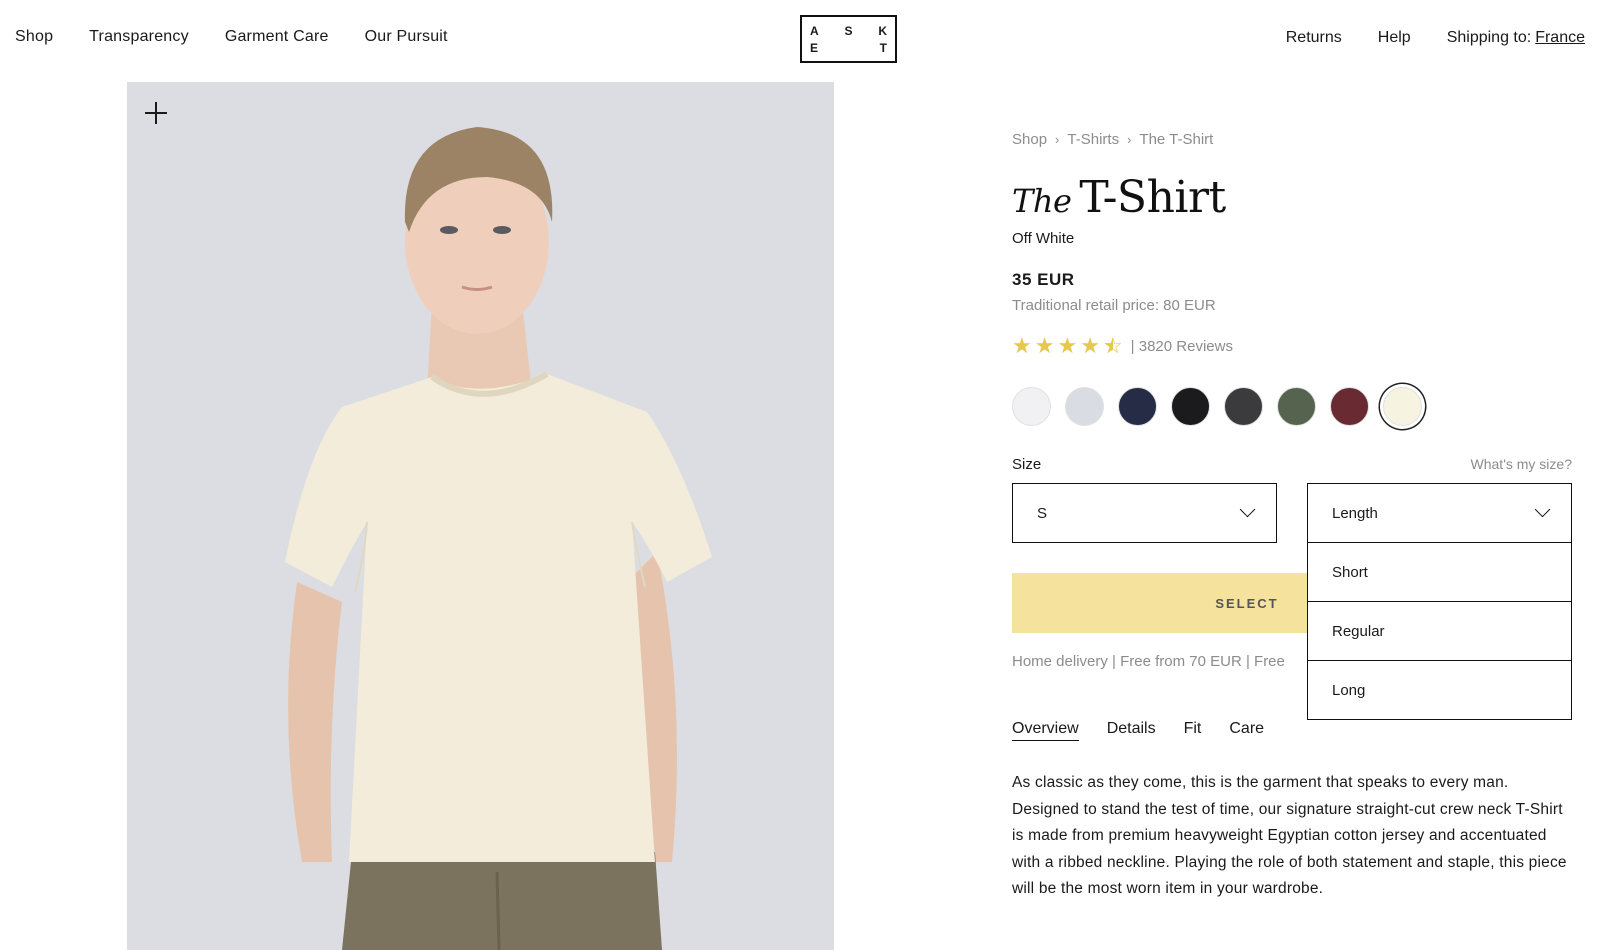  I want to click on size-select: S, so click(1144, 513).